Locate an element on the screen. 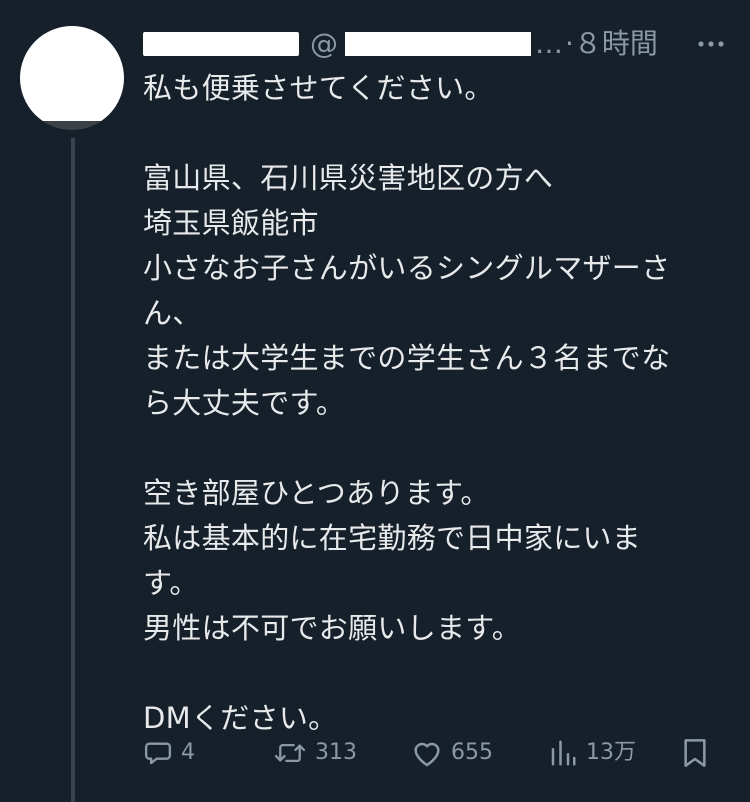 This screenshot has height=802, width=750. display-name-redacted is located at coordinates (221, 44).